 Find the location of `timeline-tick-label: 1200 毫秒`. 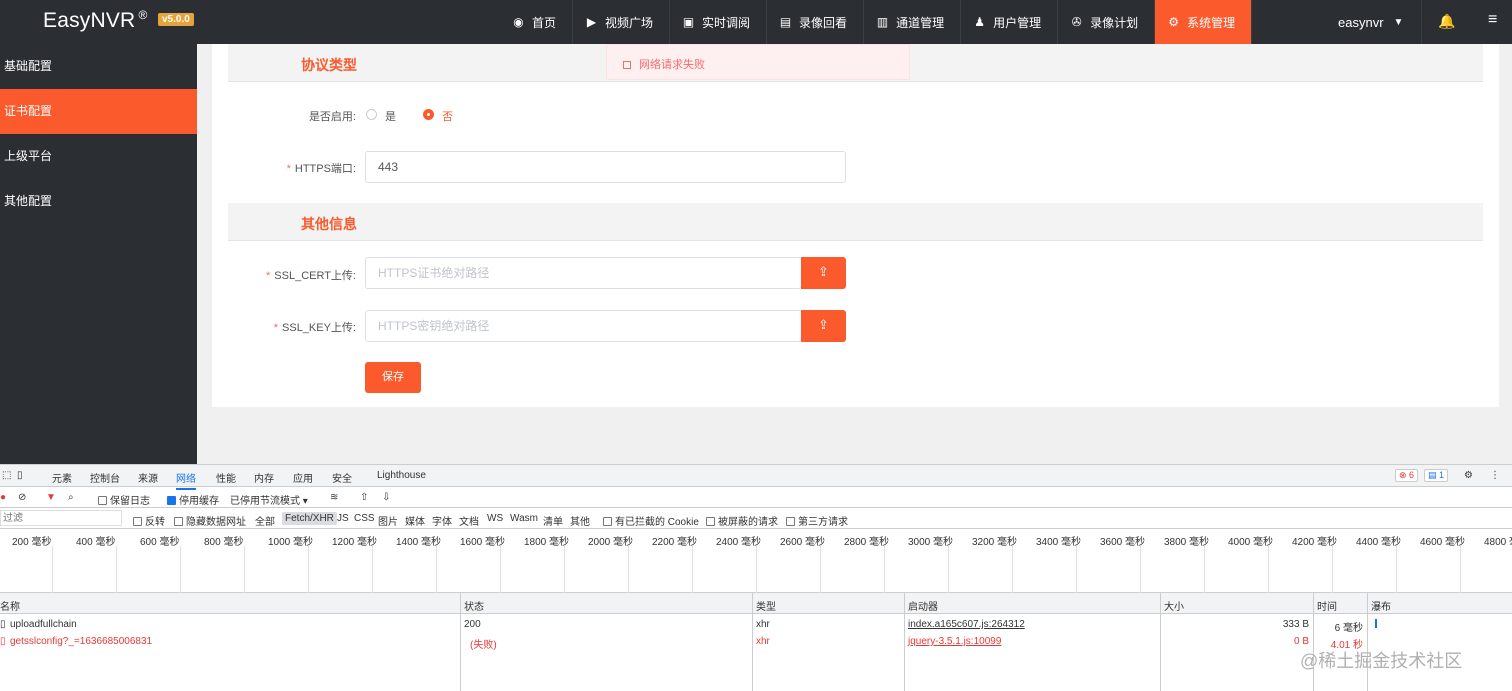

timeline-tick-label: 1200 毫秒 is located at coordinates (355, 542).